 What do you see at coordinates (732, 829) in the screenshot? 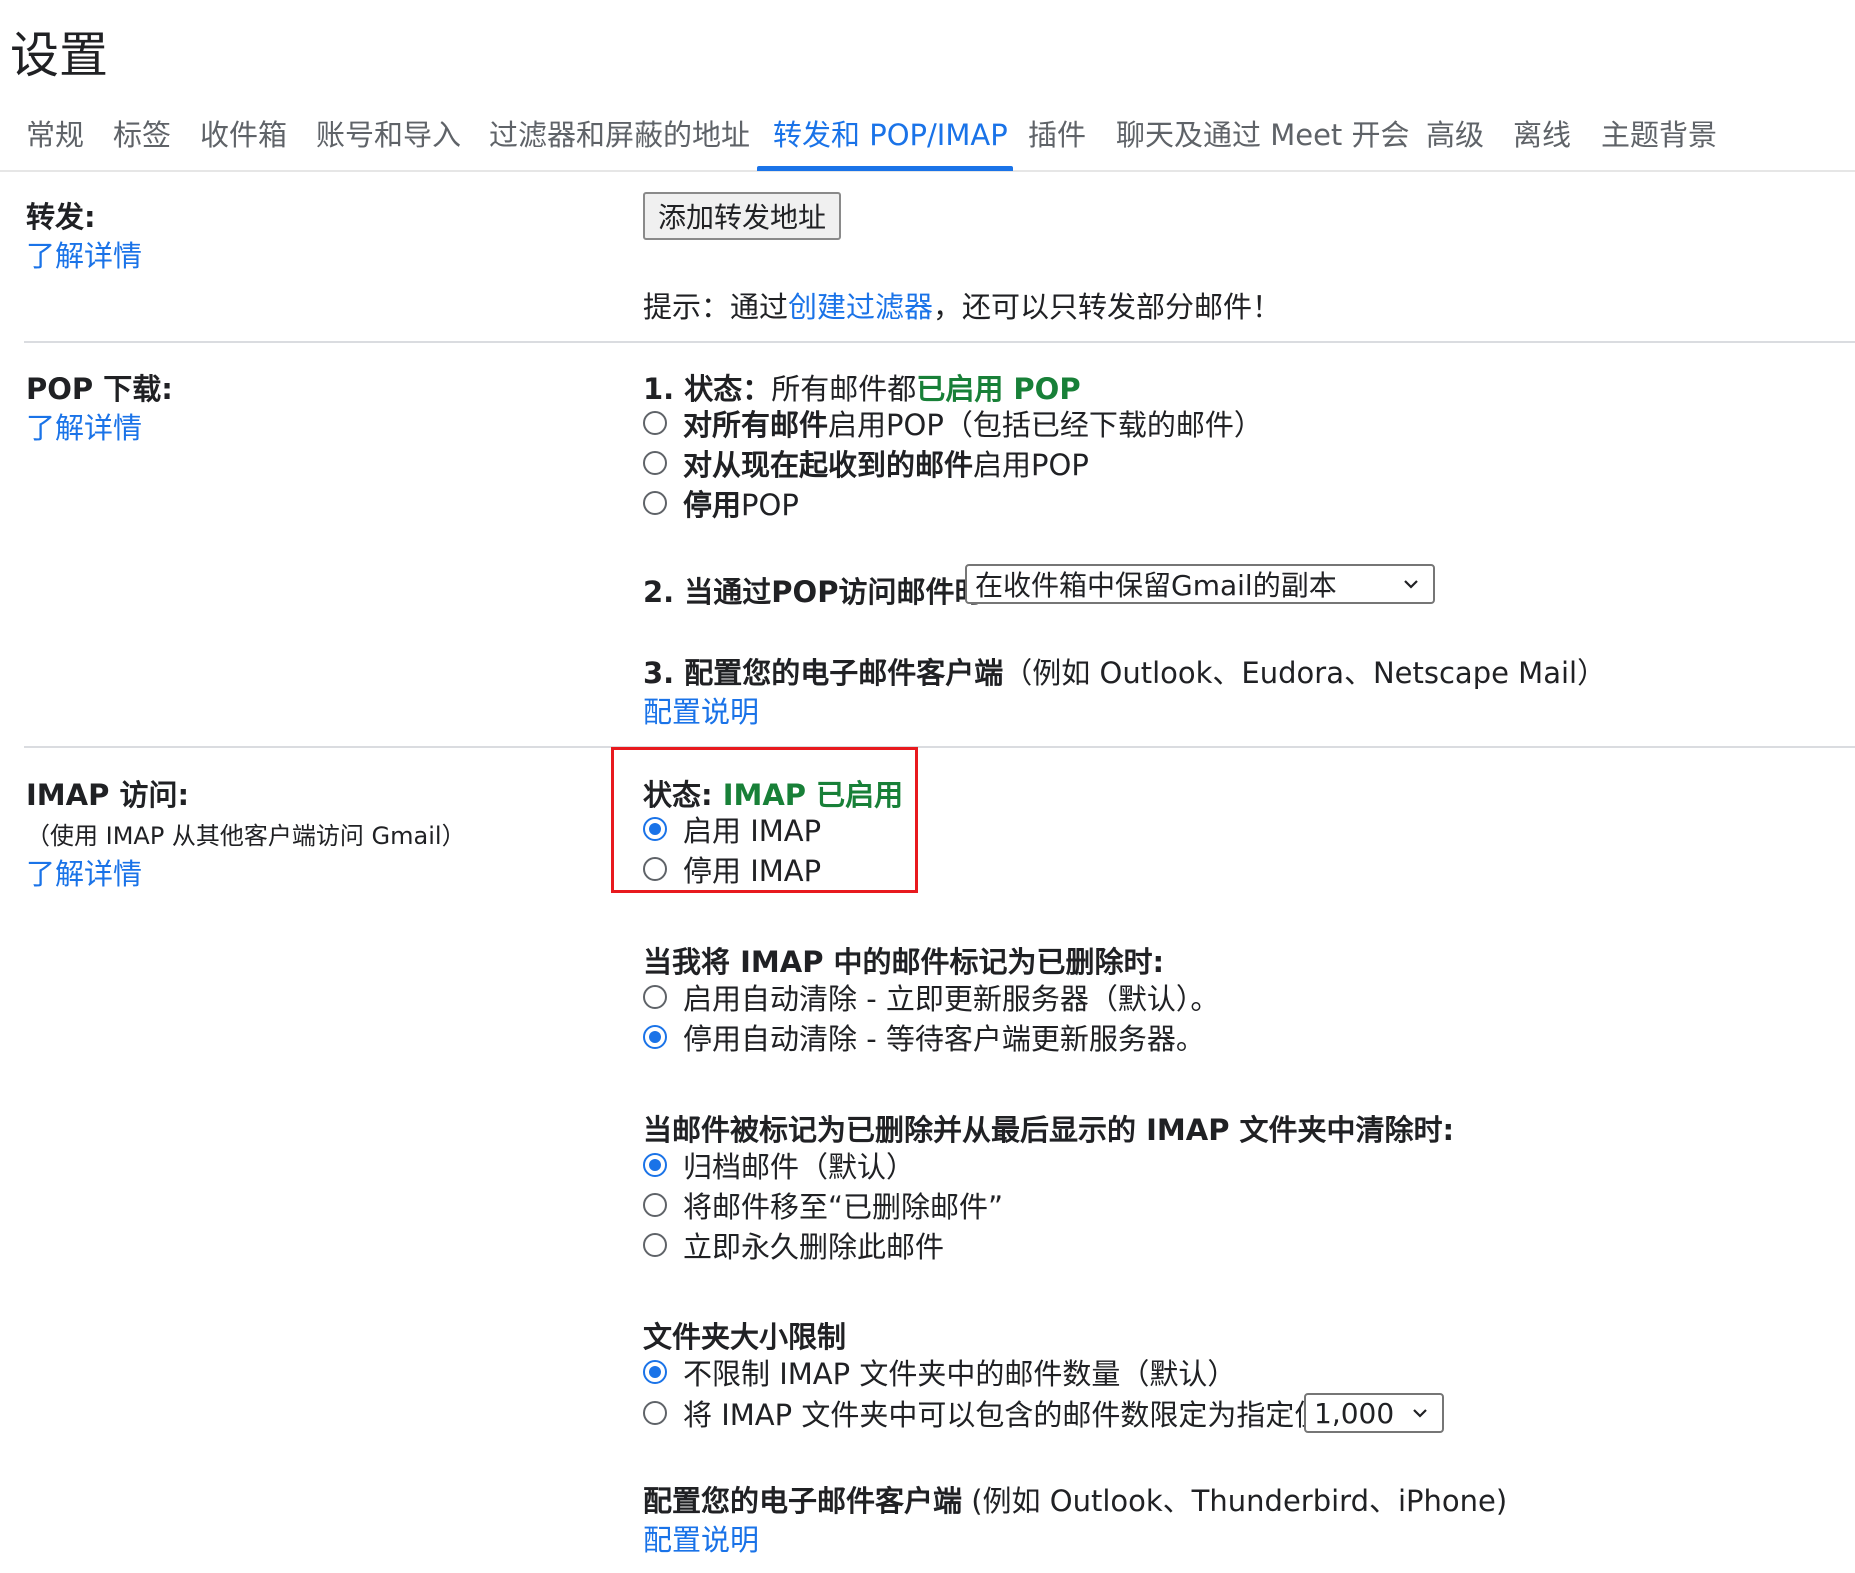
I see `imap-option-enable: 启用 IMAP` at bounding box center [732, 829].